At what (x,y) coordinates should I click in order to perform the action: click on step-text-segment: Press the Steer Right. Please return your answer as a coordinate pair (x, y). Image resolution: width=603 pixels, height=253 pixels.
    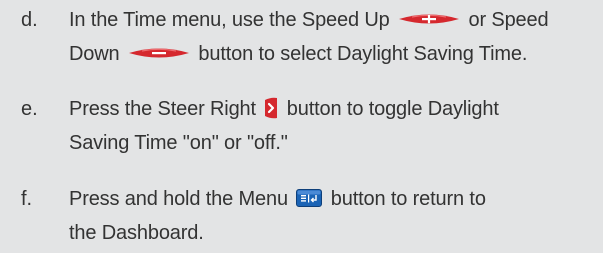
    Looking at the image, I should click on (162, 109).